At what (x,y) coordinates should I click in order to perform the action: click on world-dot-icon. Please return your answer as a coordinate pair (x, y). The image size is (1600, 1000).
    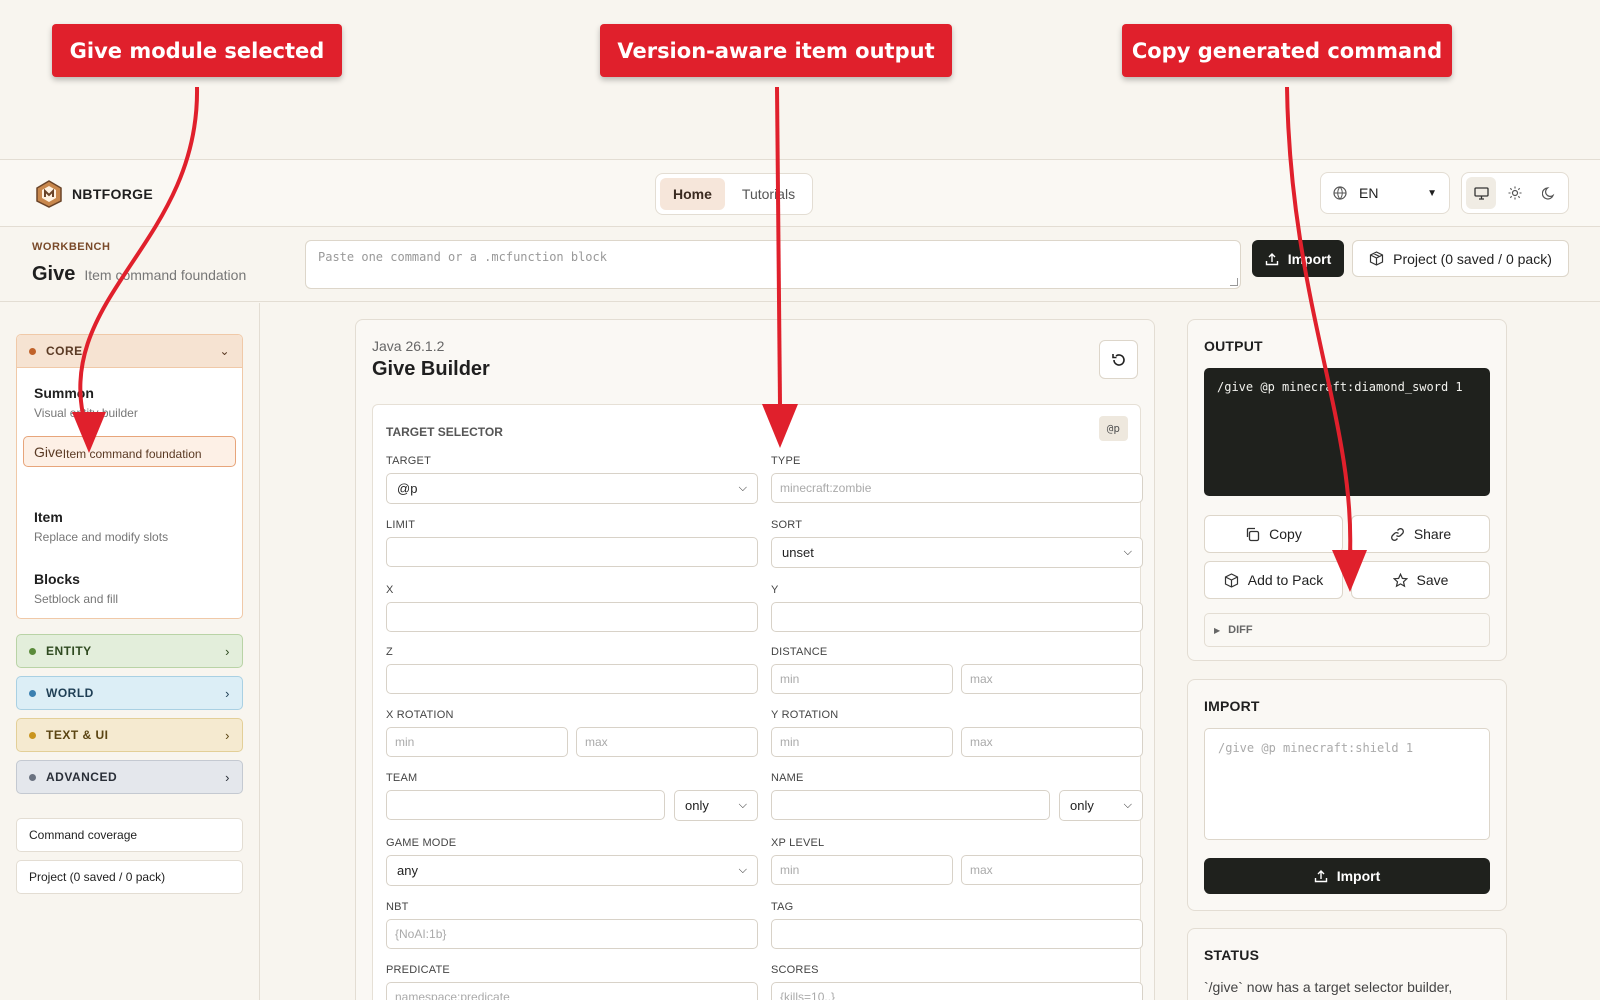
    Looking at the image, I should click on (32, 693).